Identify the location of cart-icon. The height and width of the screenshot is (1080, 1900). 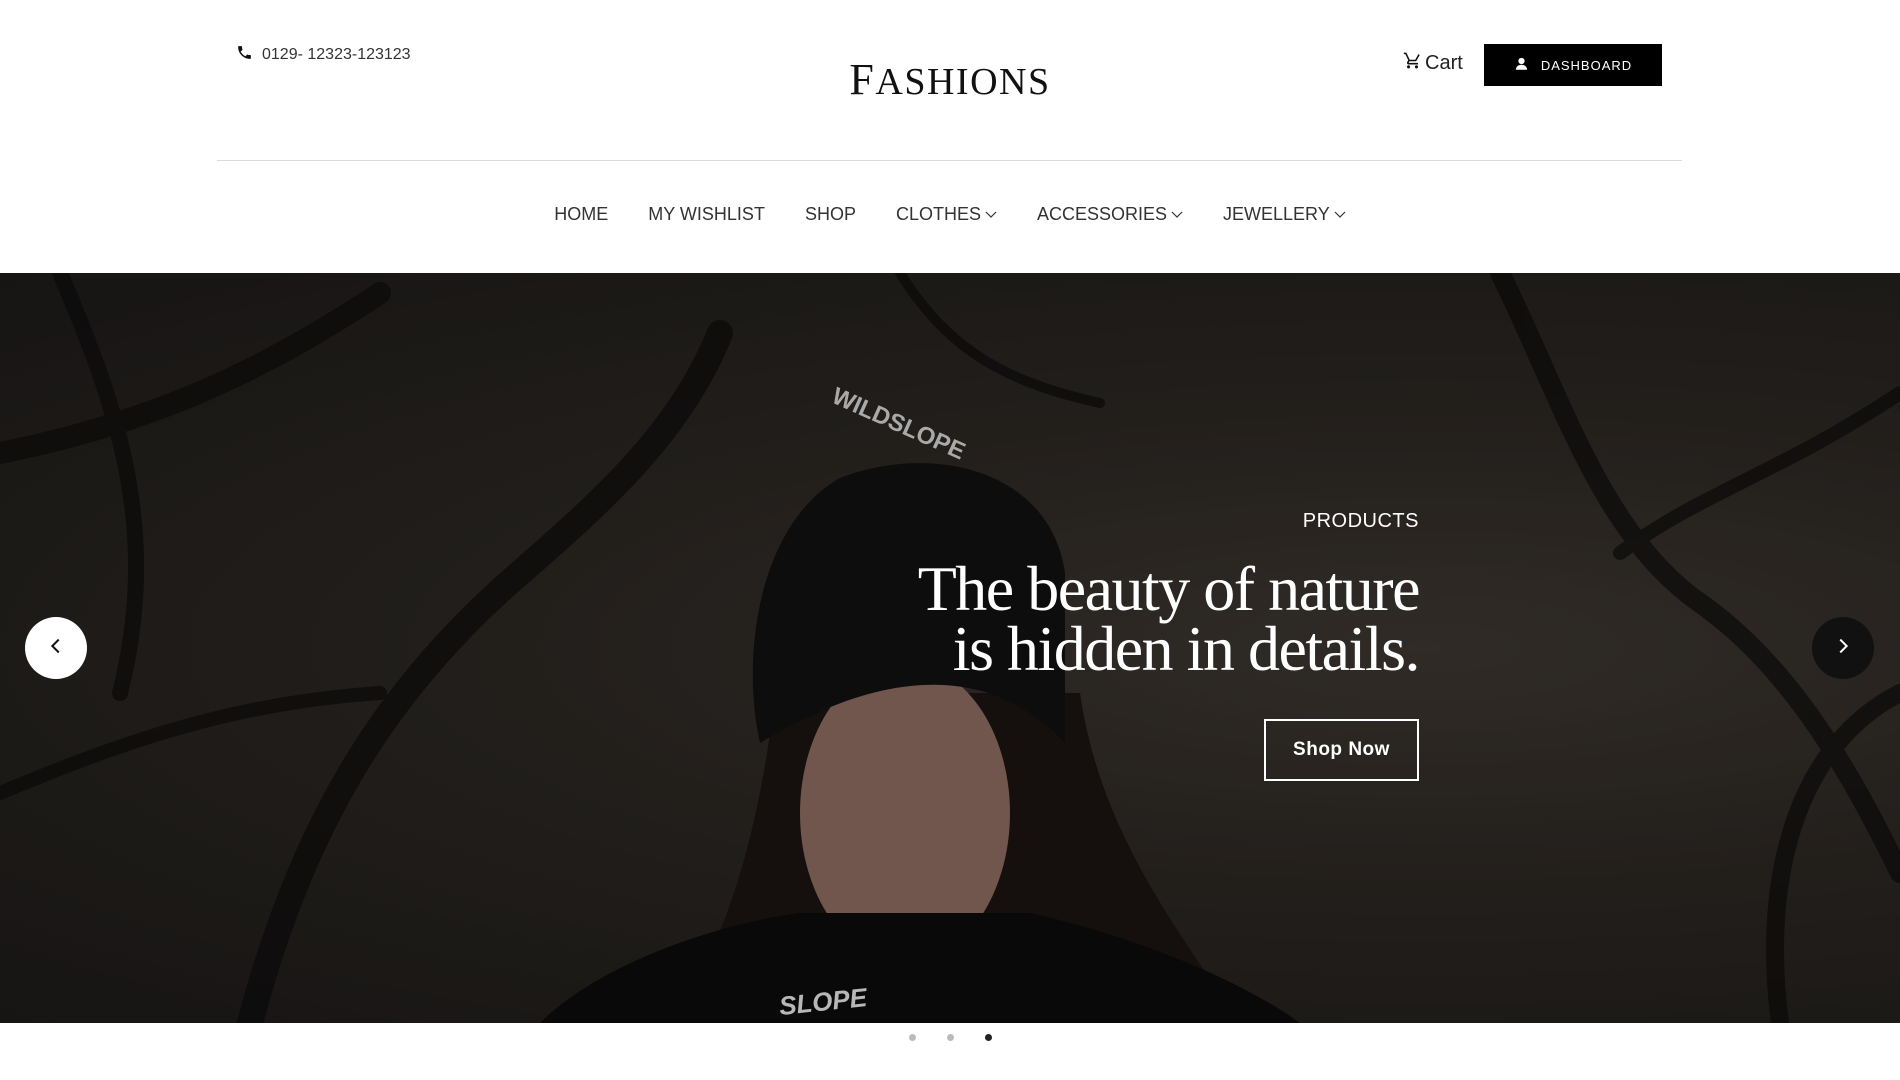
(1412, 63).